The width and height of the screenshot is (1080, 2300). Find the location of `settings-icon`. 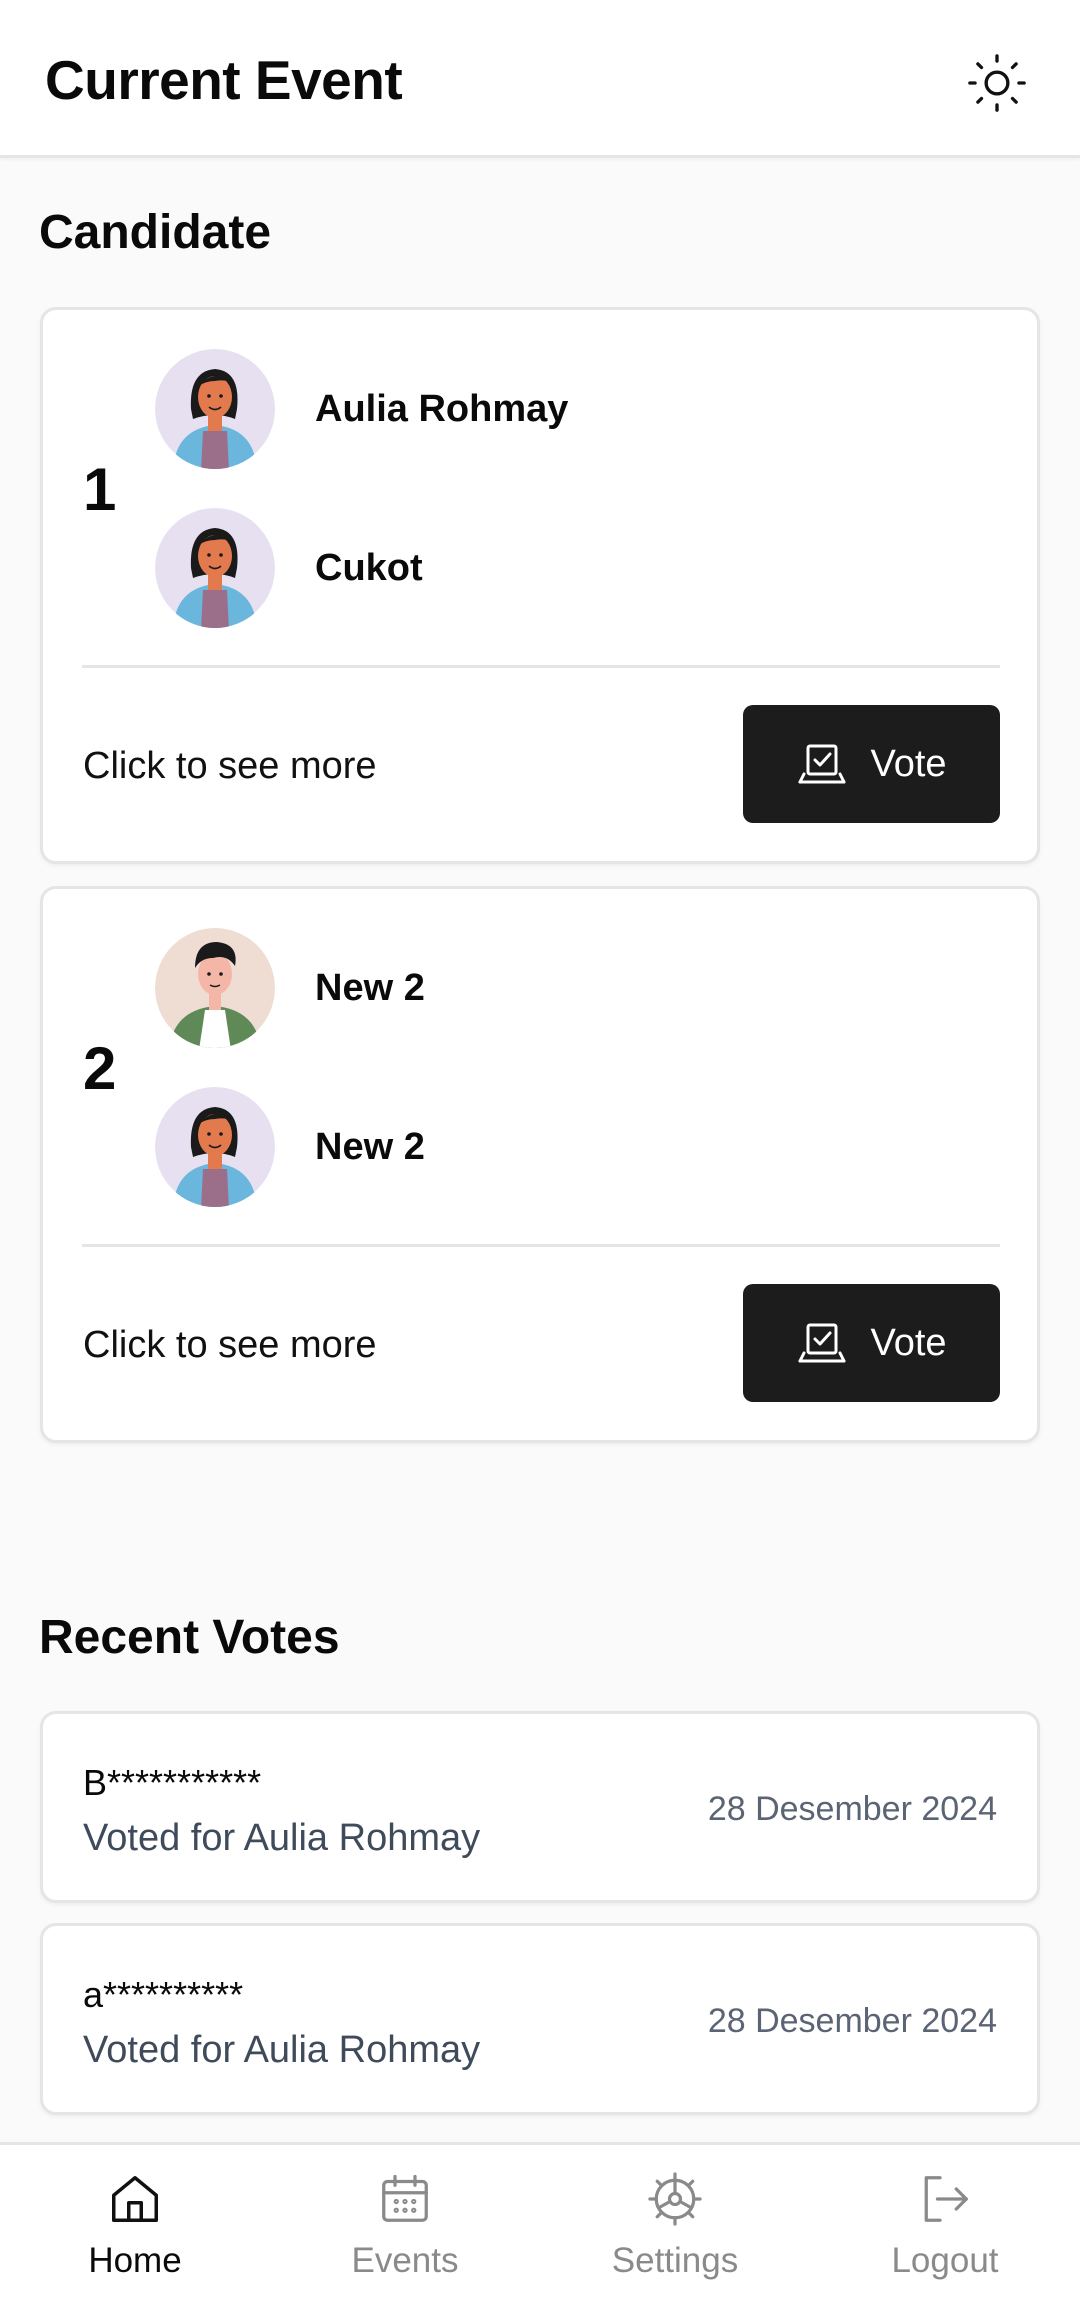

settings-icon is located at coordinates (675, 2199).